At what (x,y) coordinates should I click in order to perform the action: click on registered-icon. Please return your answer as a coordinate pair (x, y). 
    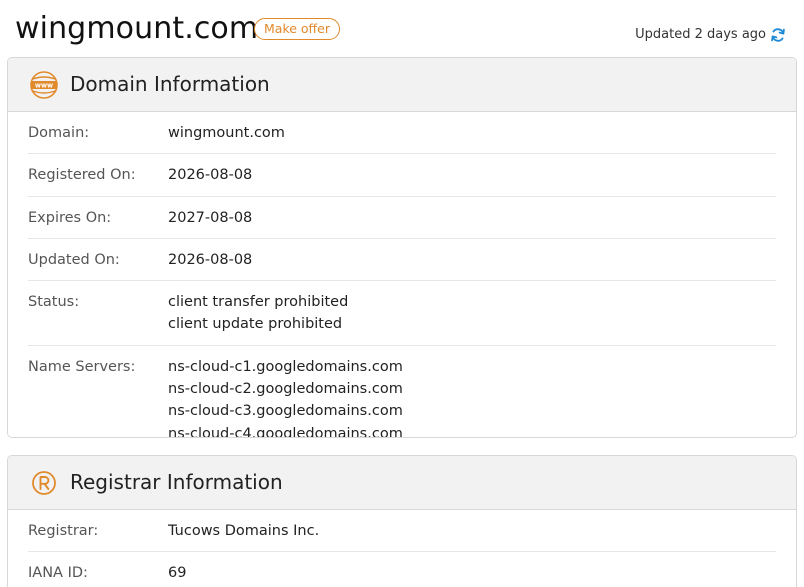
    Looking at the image, I should click on (44, 483).